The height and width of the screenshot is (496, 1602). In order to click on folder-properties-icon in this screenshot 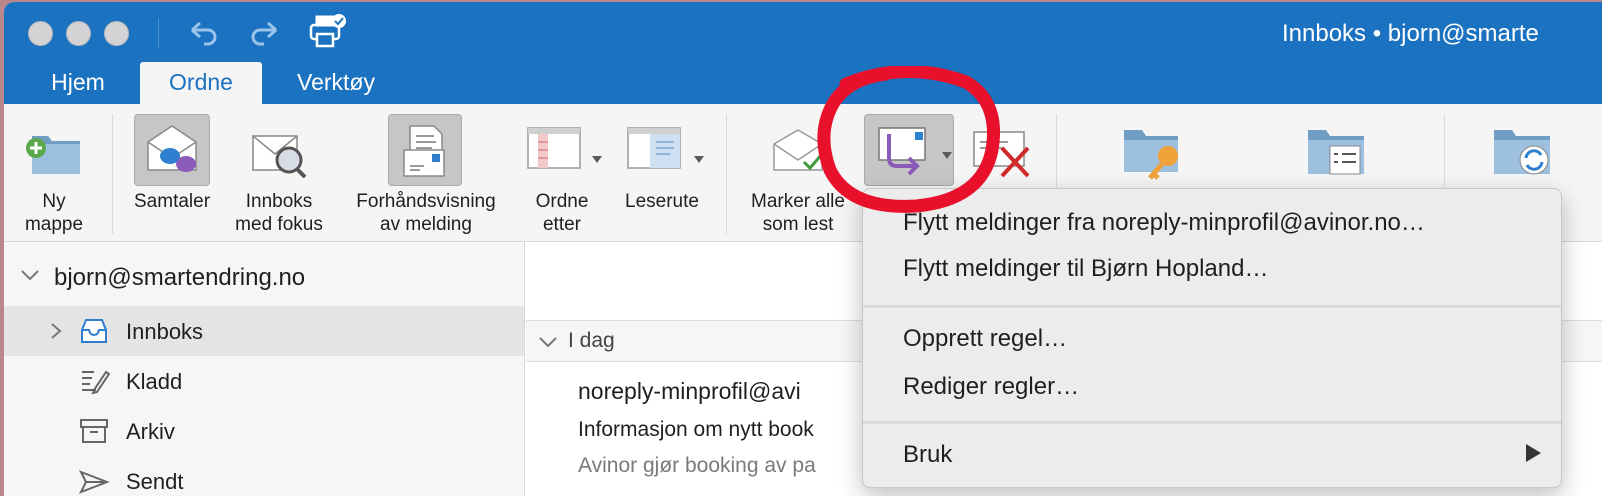, I will do `click(1338, 152)`.